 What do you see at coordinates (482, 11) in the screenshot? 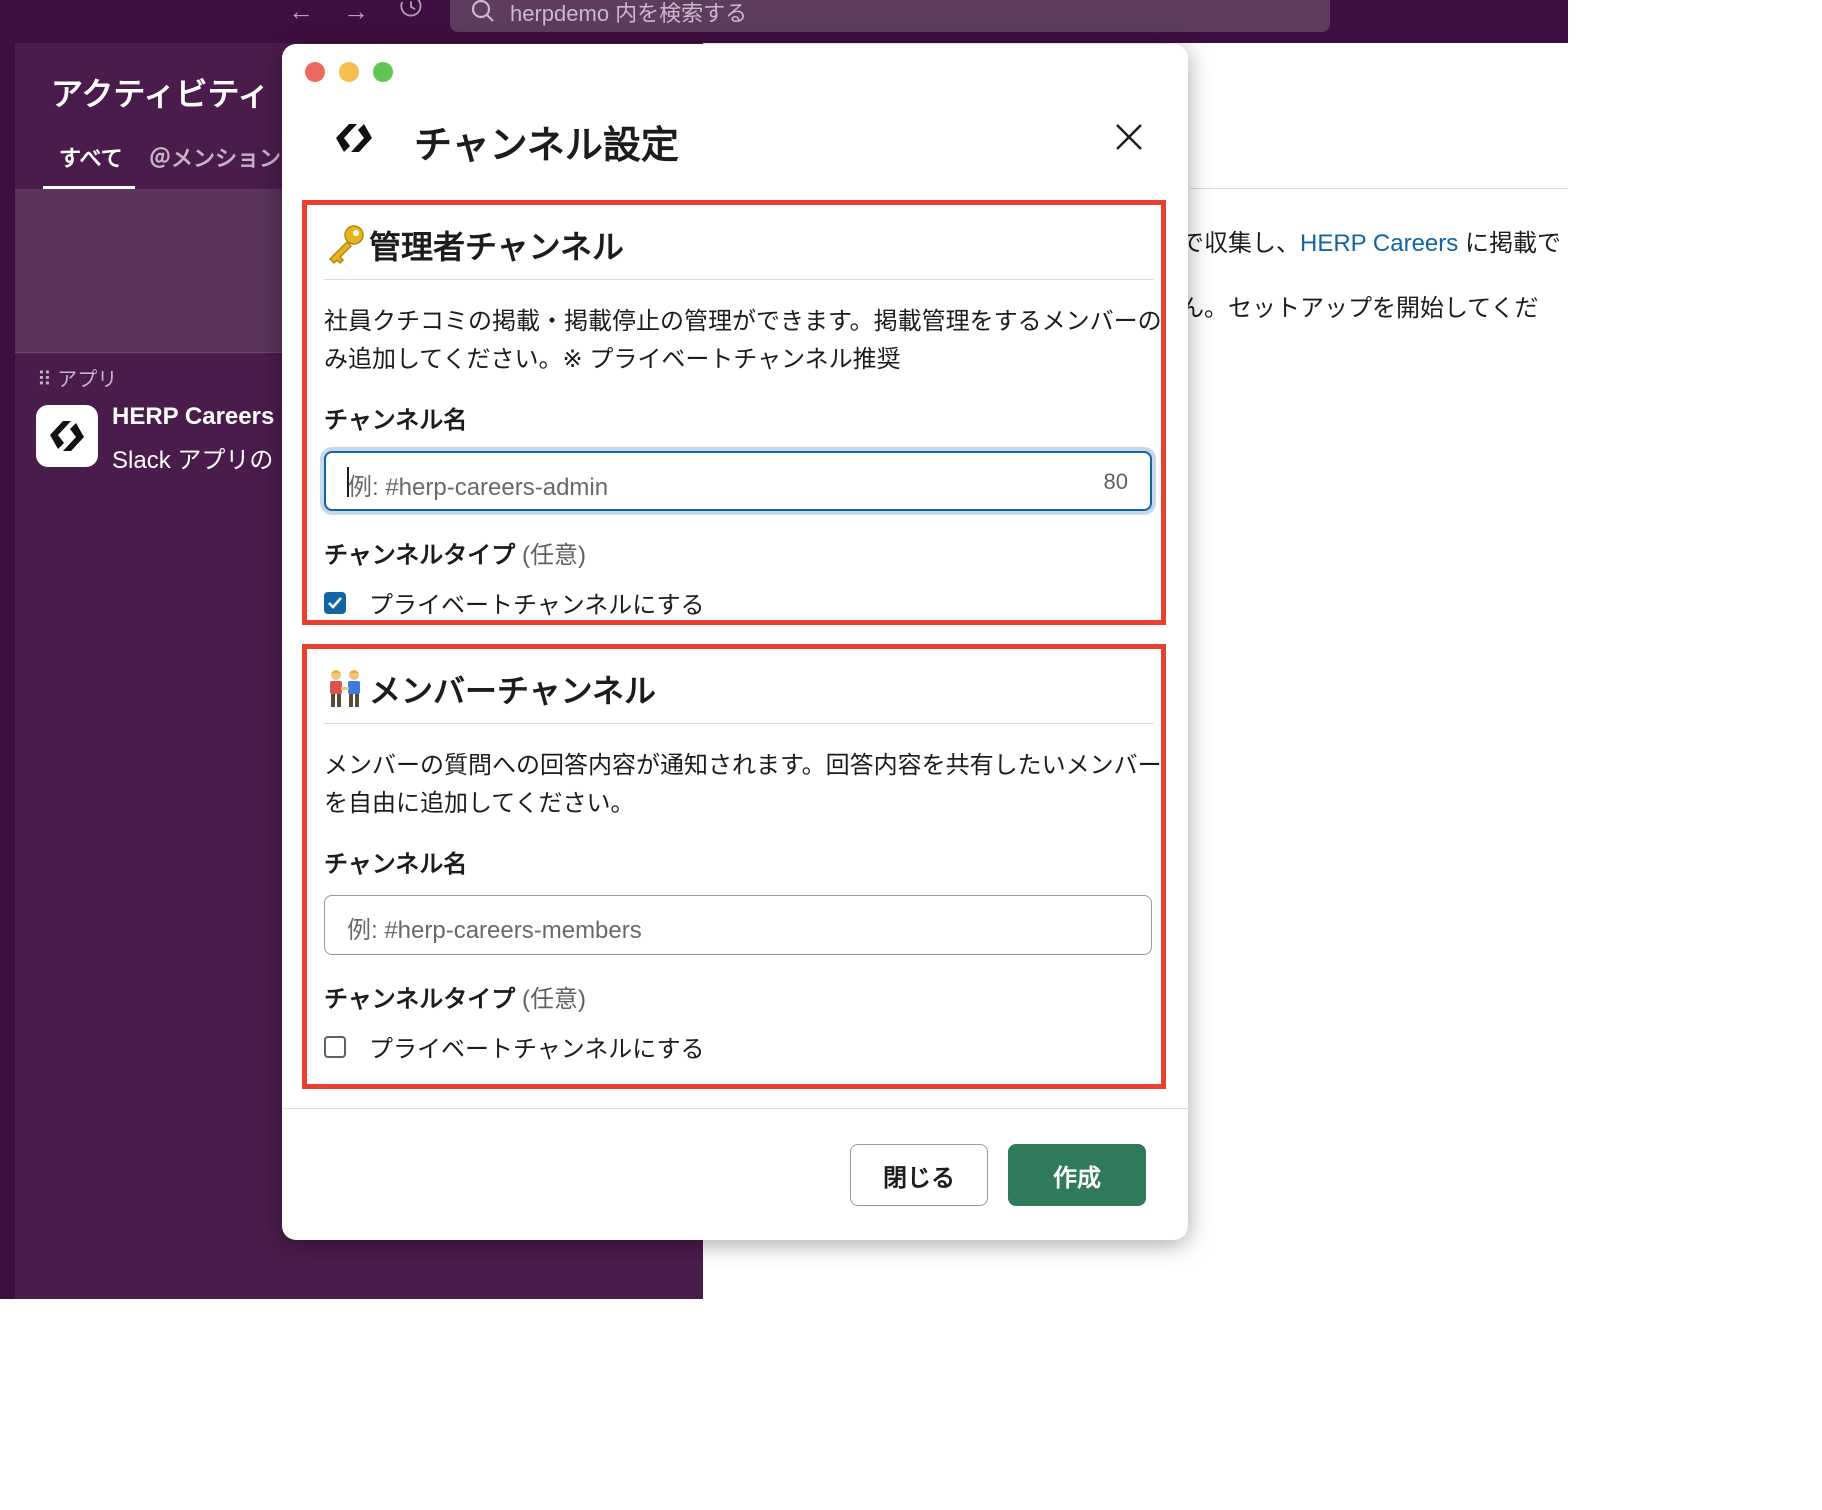
I see `search-icon` at bounding box center [482, 11].